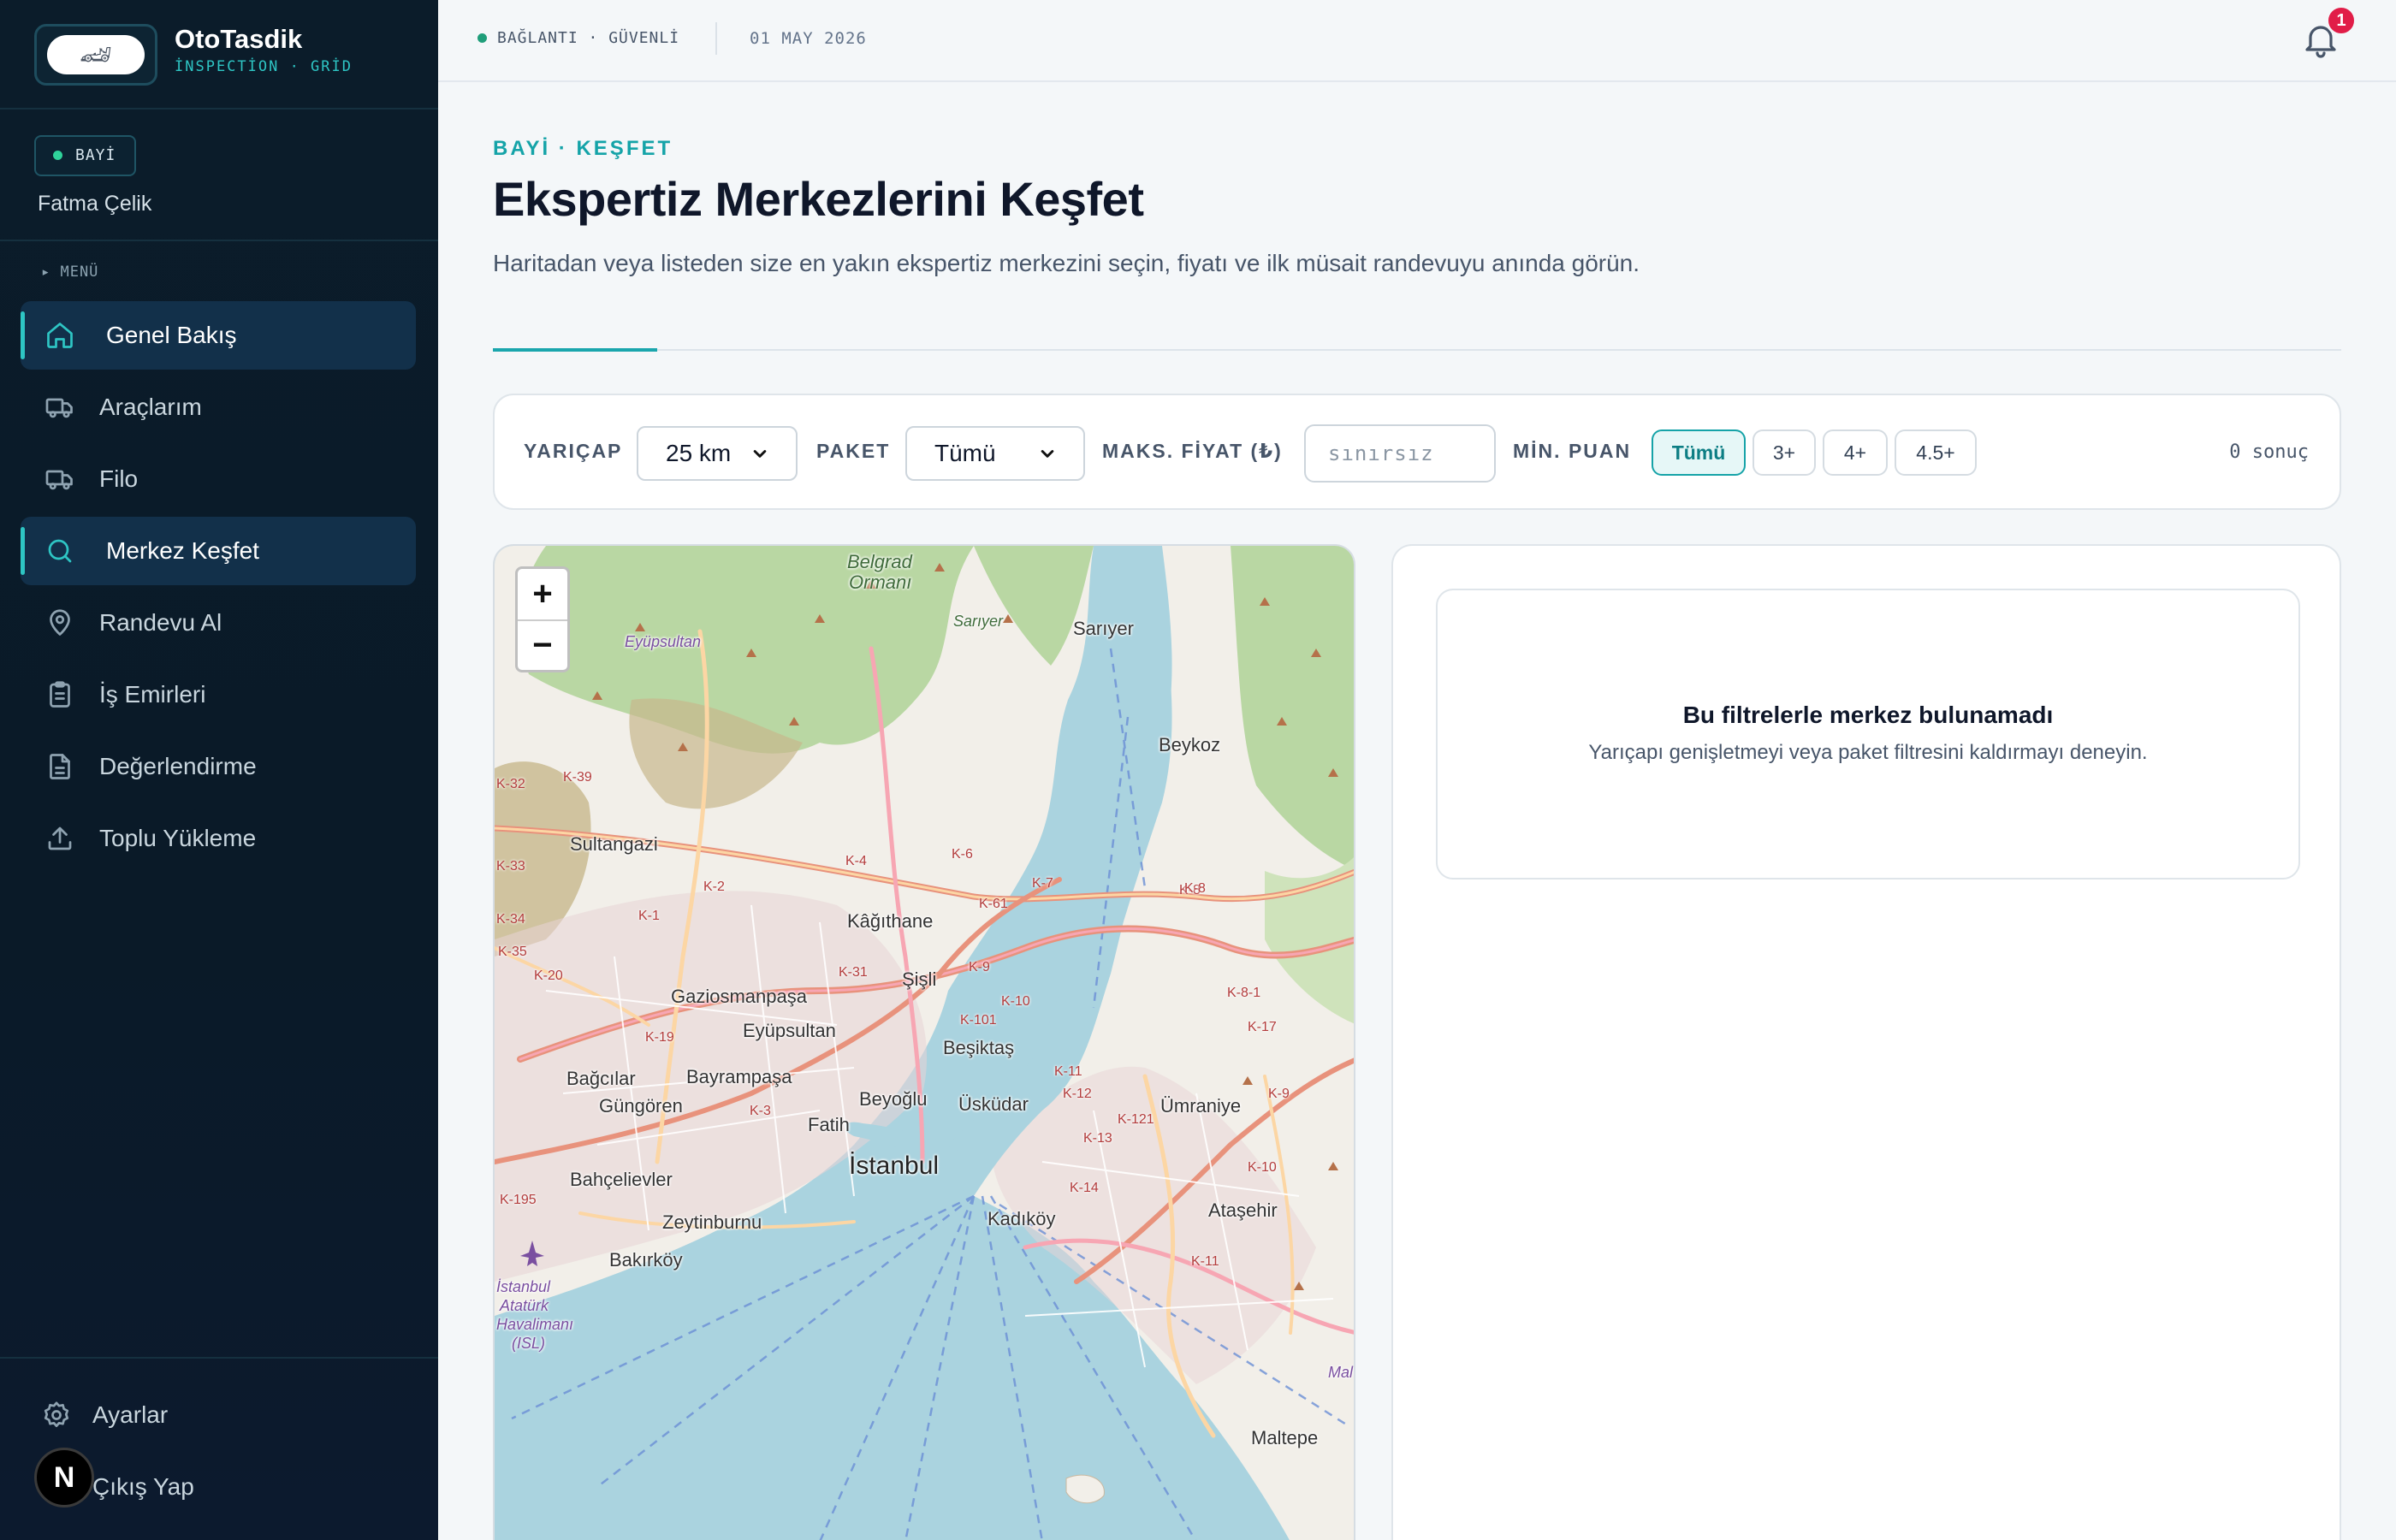  What do you see at coordinates (60, 622) in the screenshot?
I see `map-pin-icon` at bounding box center [60, 622].